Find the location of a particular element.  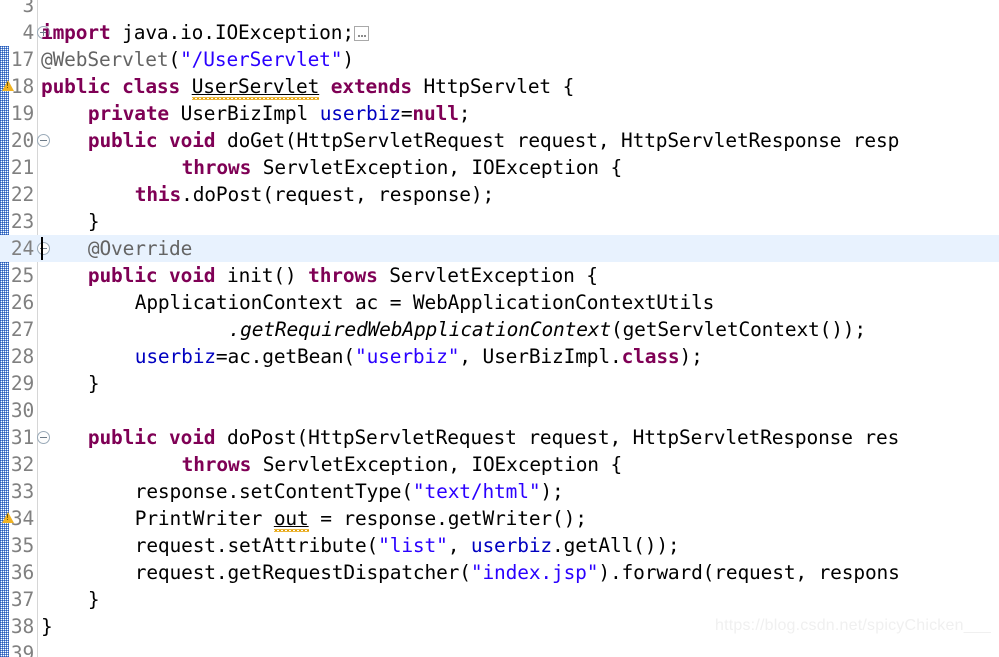

token-plain: .getAll()); is located at coordinates (616, 545).